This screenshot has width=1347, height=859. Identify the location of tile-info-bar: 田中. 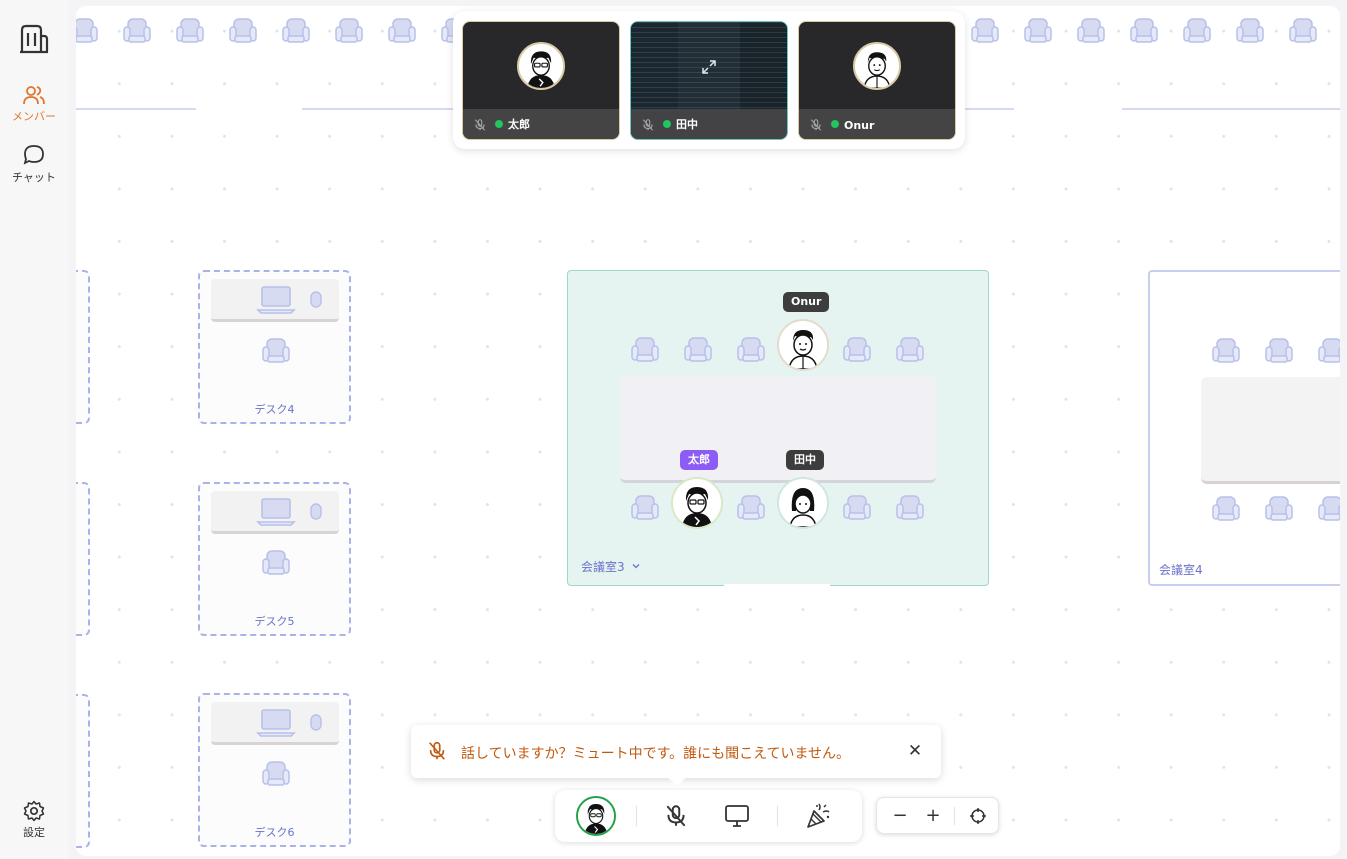
(709, 124).